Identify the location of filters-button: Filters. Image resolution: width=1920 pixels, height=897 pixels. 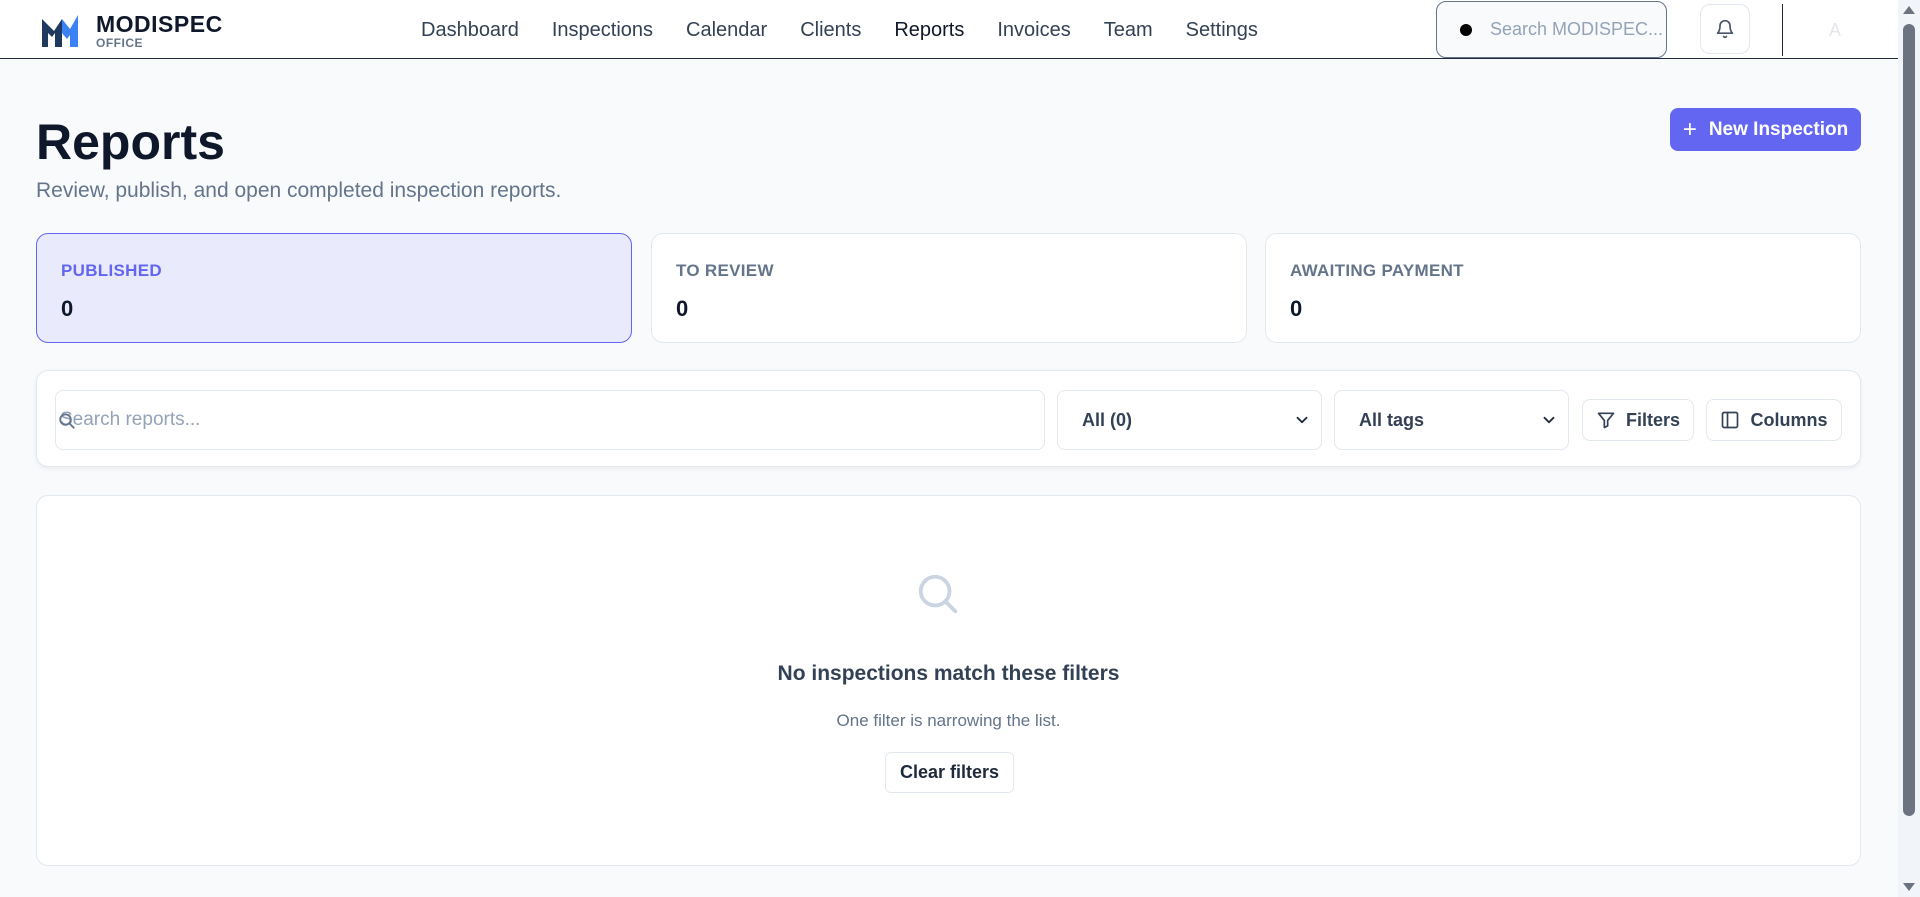
(1638, 420).